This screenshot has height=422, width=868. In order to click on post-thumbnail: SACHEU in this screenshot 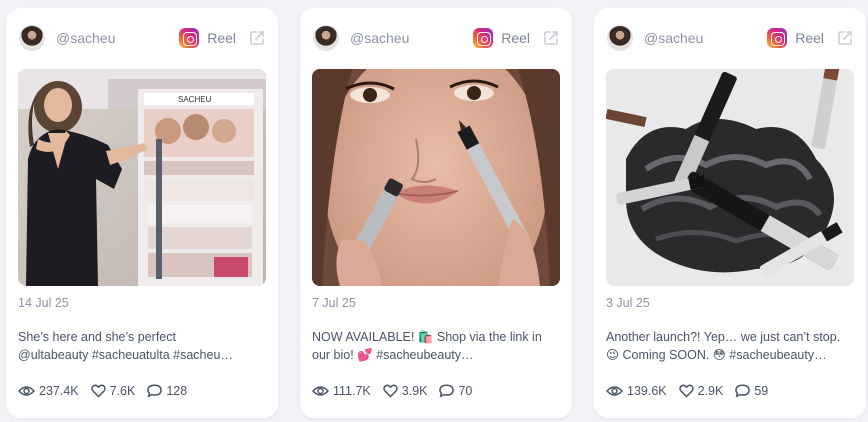, I will do `click(142, 177)`.